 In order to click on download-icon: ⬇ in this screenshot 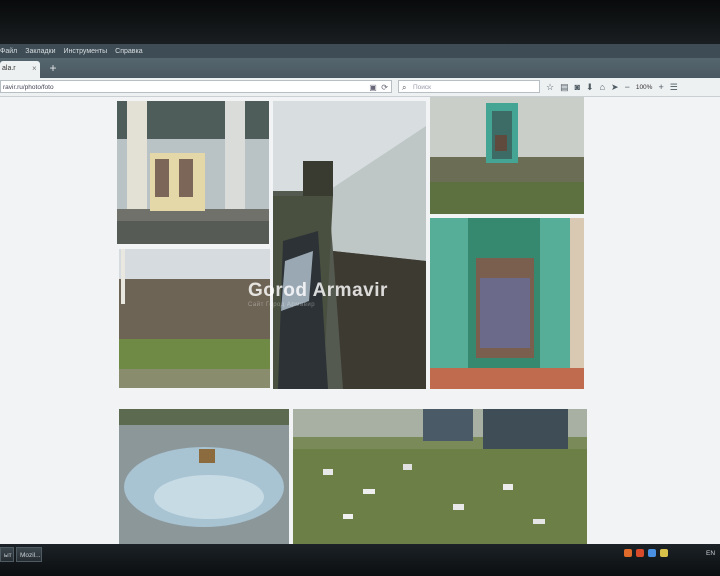, I will do `click(590, 87)`.